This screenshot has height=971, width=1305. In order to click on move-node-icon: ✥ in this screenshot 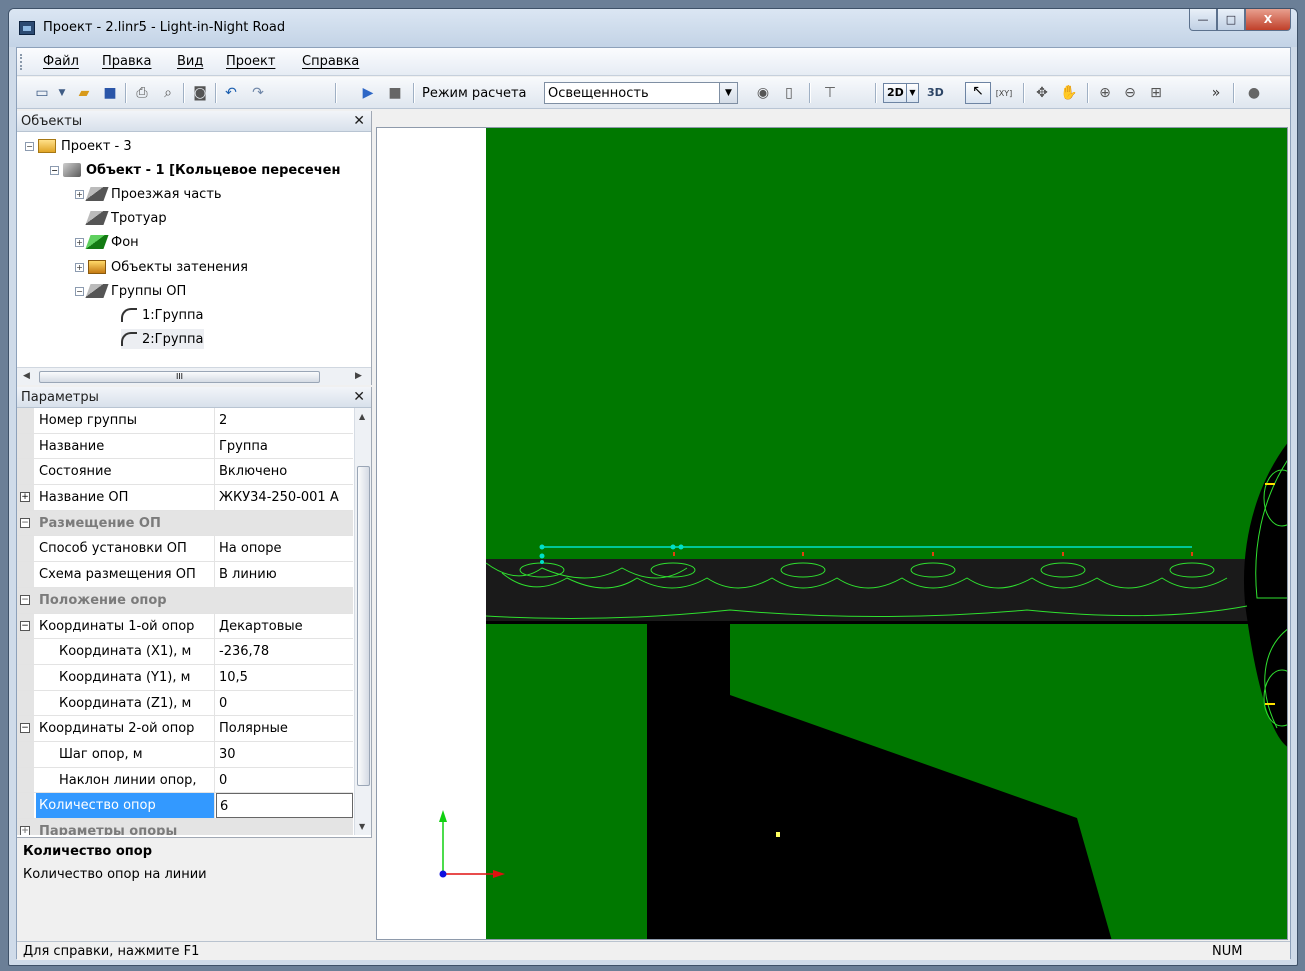, I will do `click(1042, 93)`.